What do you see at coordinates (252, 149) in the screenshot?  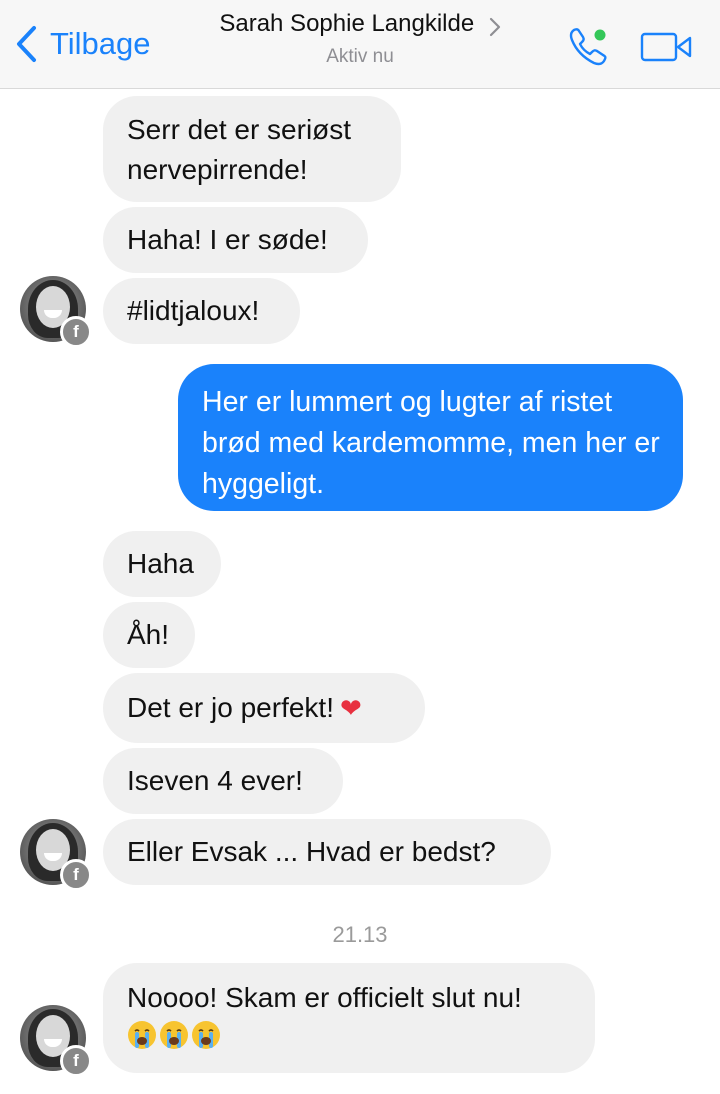 I see `incoming-message: Serr det er seriøst nervepirrende!` at bounding box center [252, 149].